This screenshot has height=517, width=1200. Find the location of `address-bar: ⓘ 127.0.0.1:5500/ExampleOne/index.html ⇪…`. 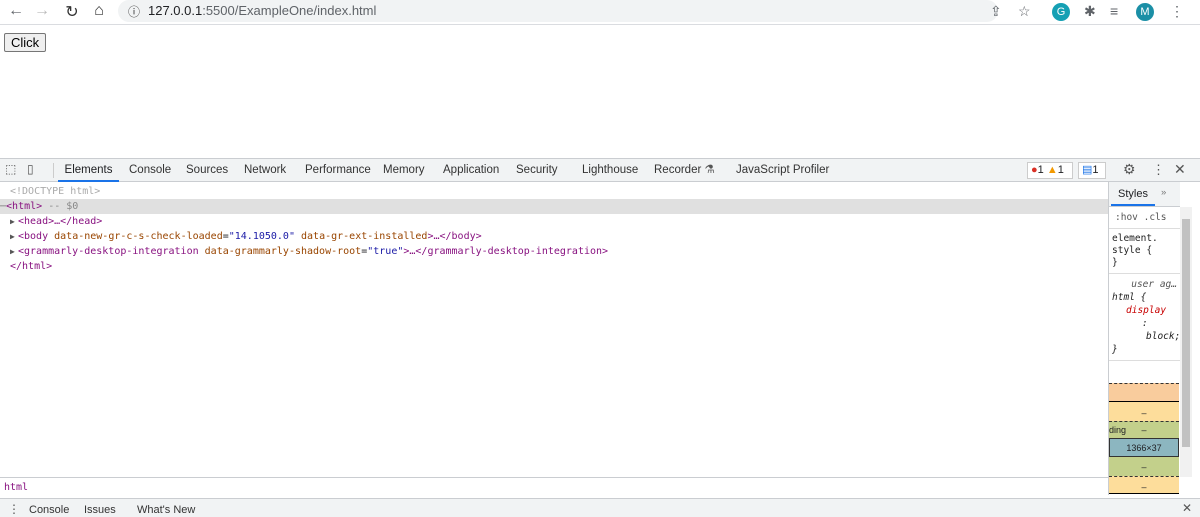

address-bar: ⓘ 127.0.0.1:5500/ExampleOne/index.html ⇪… is located at coordinates (574, 11).